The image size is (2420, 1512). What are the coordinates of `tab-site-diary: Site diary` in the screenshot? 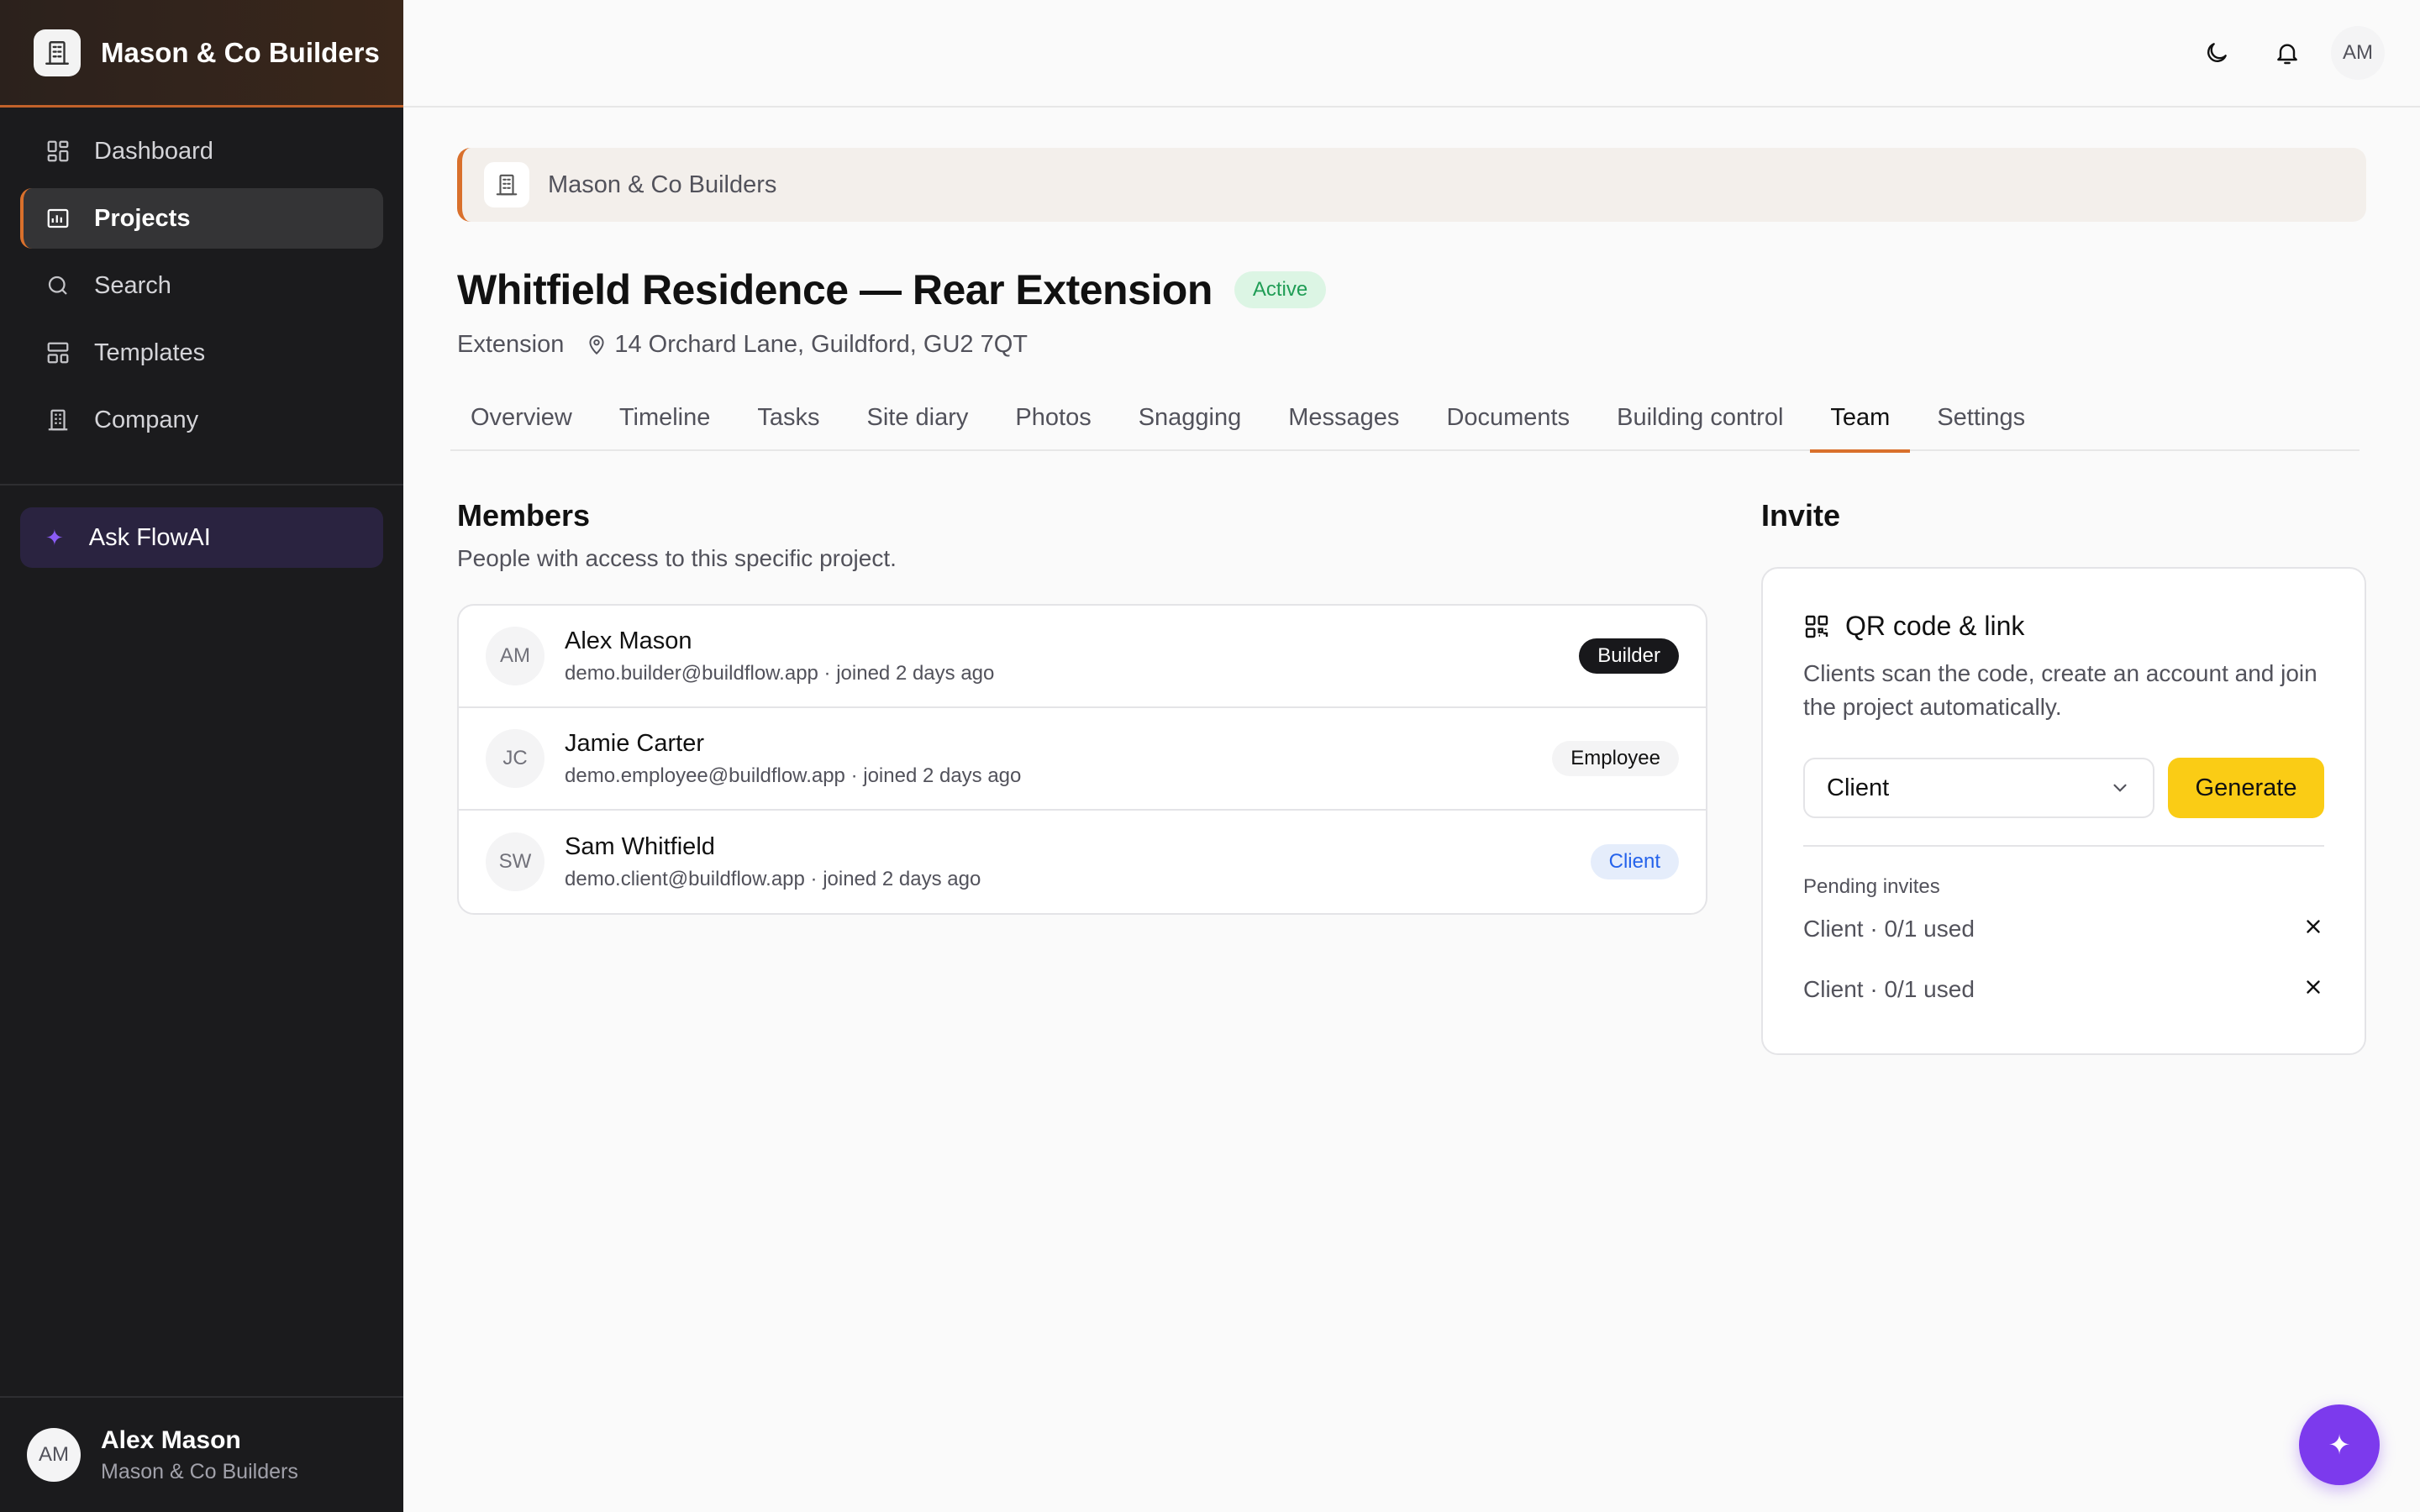 It's located at (918, 426).